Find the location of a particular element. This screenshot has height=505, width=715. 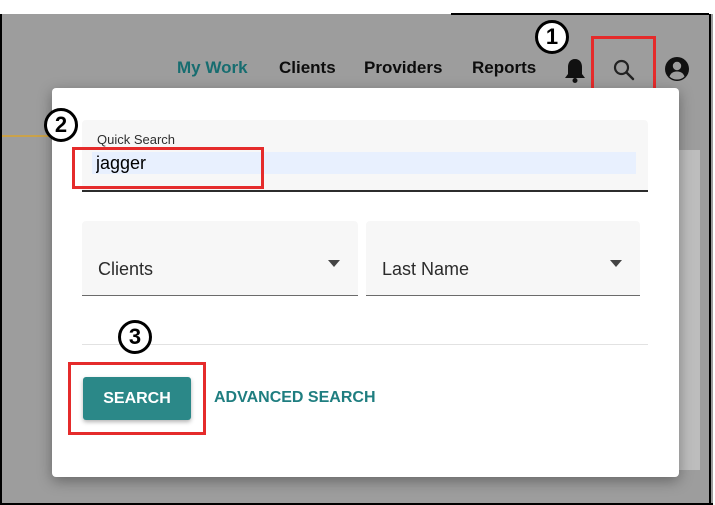

step-1-marker: 1 is located at coordinates (552, 37).